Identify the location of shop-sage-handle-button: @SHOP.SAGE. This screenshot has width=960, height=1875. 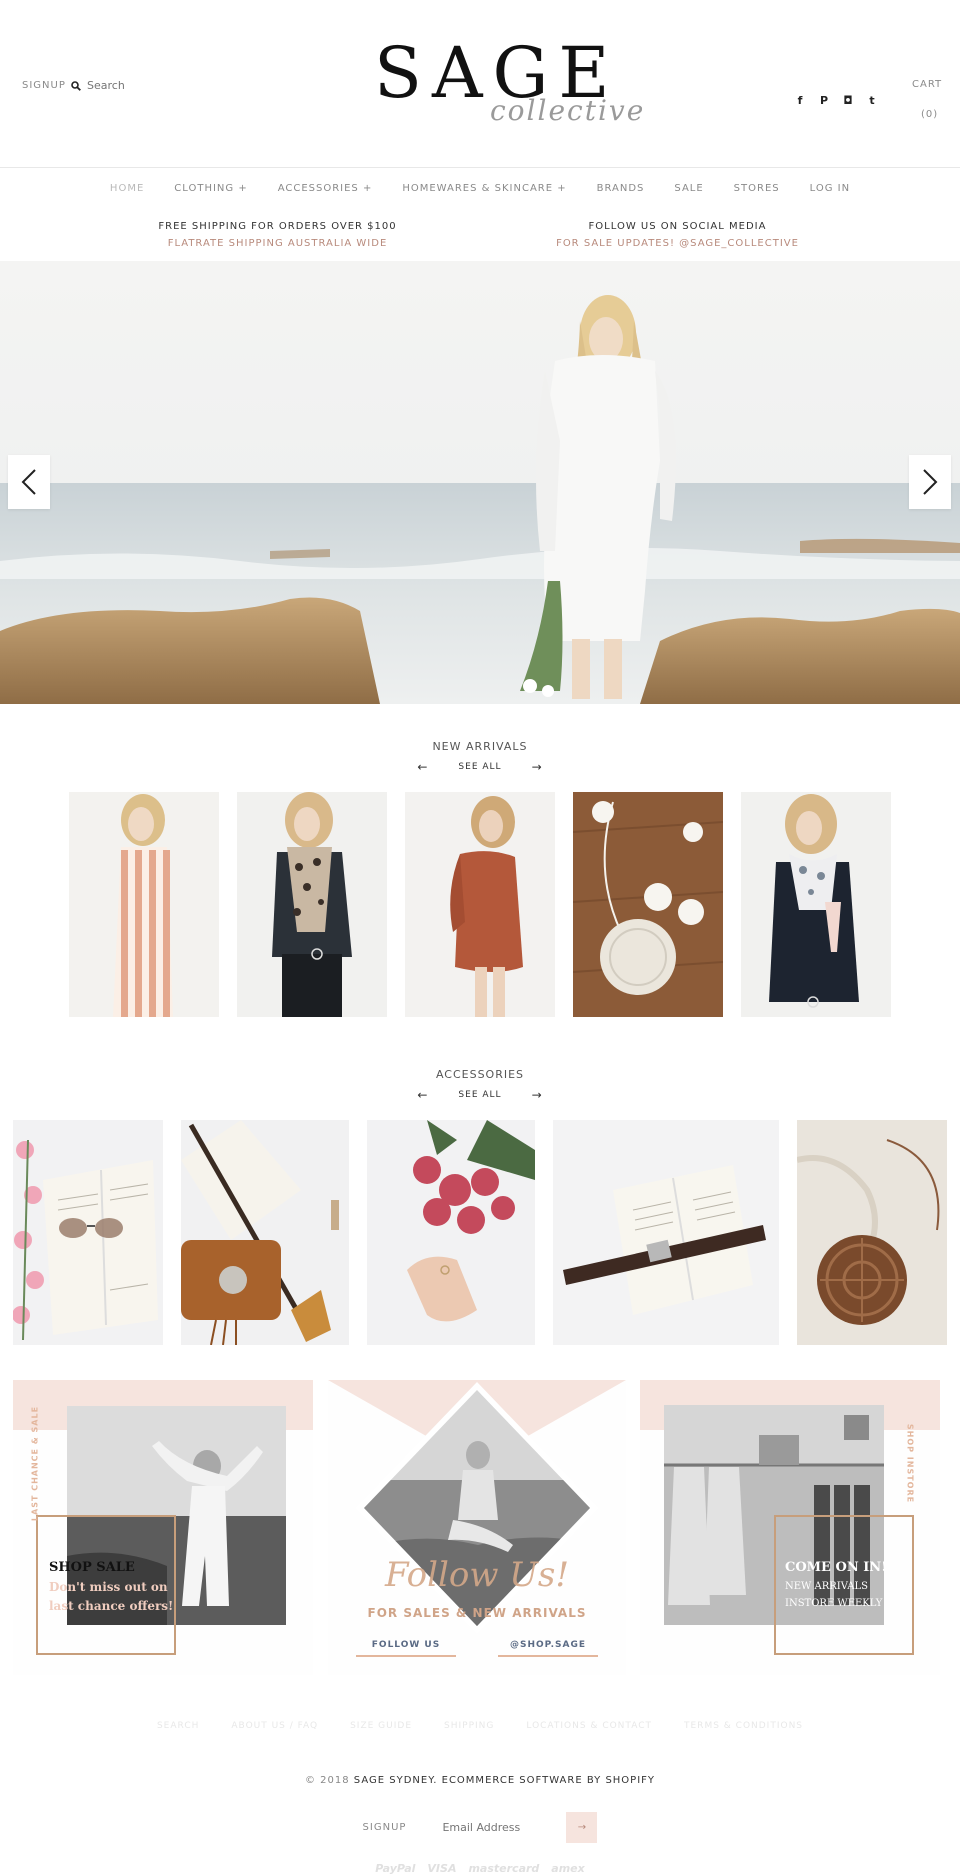
(548, 1648).